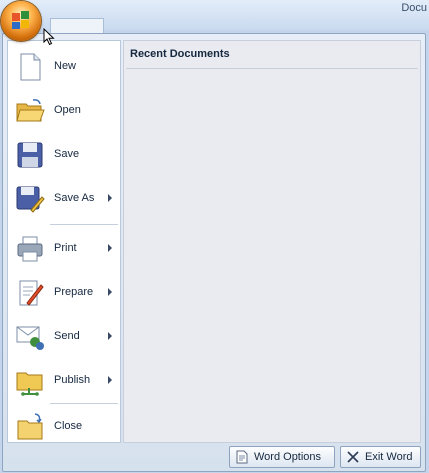 This screenshot has width=429, height=473. I want to click on menu-item-prepare: Prepare, so click(64, 293).